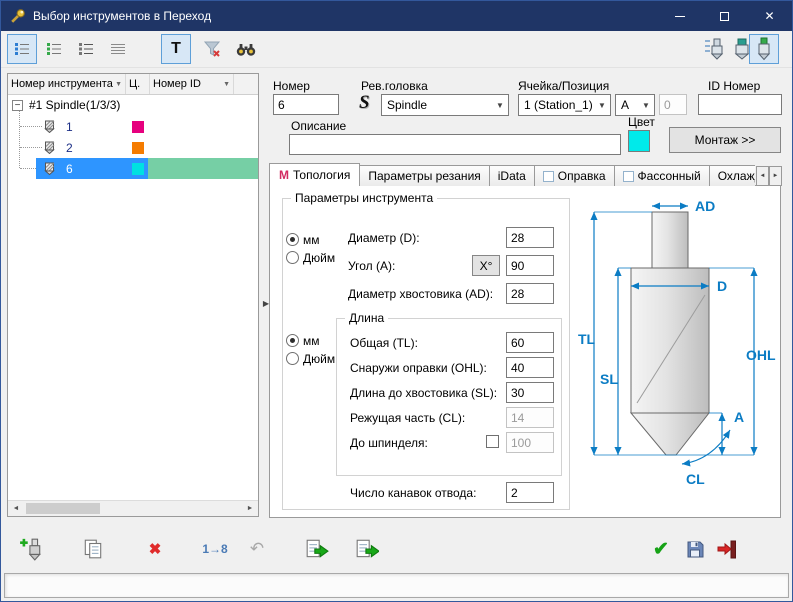 Image resolution: width=793 pixels, height=602 pixels. Describe the element at coordinates (530, 442) in the screenshot. I see `to-spindle-input` at that location.